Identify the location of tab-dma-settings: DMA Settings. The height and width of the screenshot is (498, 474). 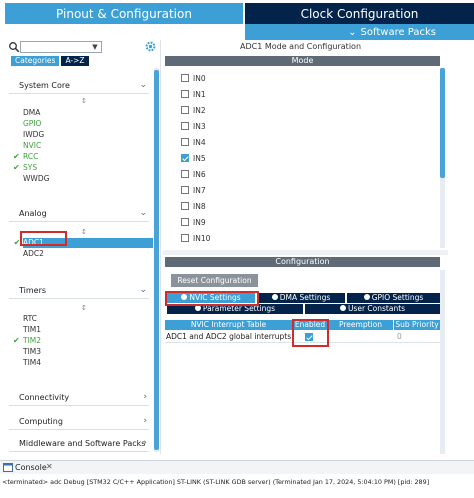
(301, 298).